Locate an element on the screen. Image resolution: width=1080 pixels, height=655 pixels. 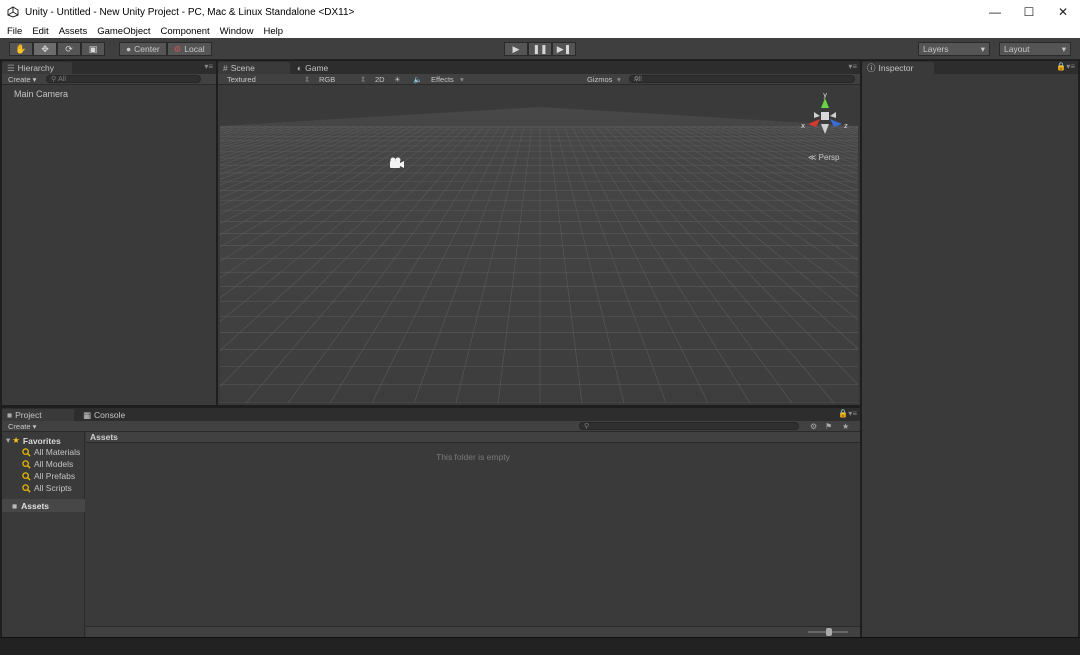
persp-toggle: ≪ Persp is located at coordinates (824, 157).